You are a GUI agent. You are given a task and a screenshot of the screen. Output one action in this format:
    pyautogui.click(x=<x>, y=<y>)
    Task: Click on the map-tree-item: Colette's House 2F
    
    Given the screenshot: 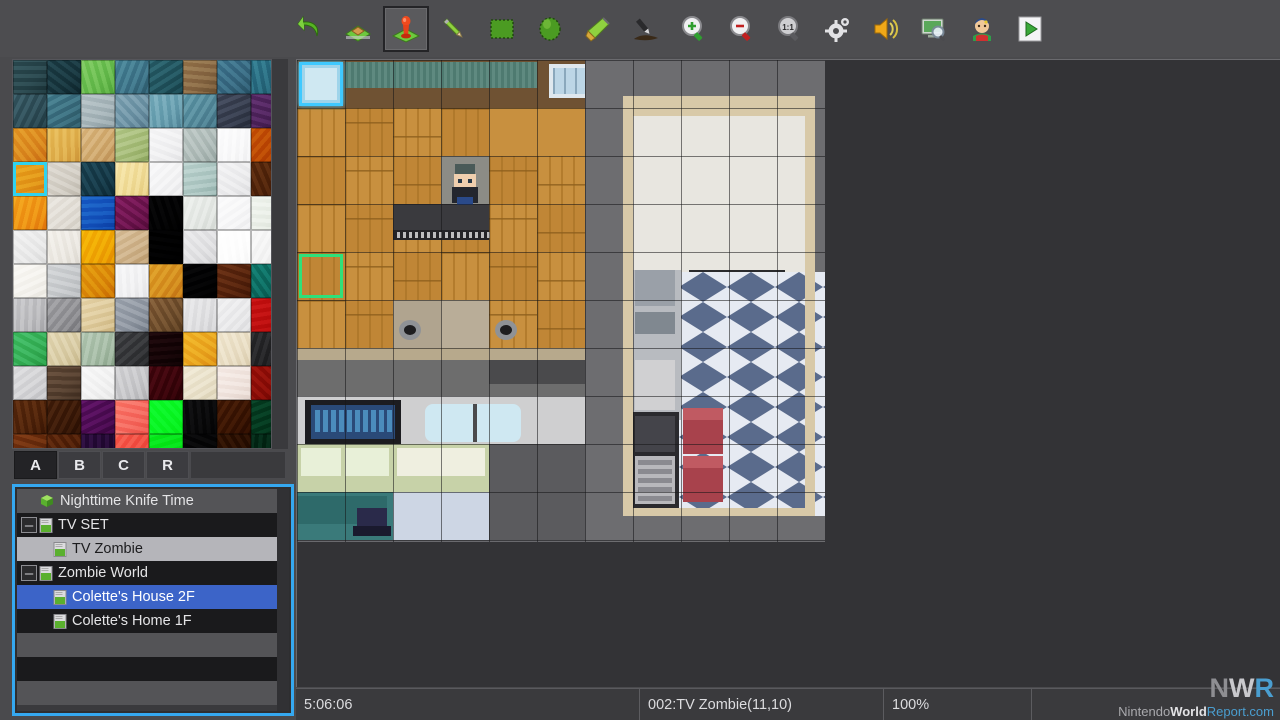 What is the action you would take?
    pyautogui.click(x=153, y=597)
    